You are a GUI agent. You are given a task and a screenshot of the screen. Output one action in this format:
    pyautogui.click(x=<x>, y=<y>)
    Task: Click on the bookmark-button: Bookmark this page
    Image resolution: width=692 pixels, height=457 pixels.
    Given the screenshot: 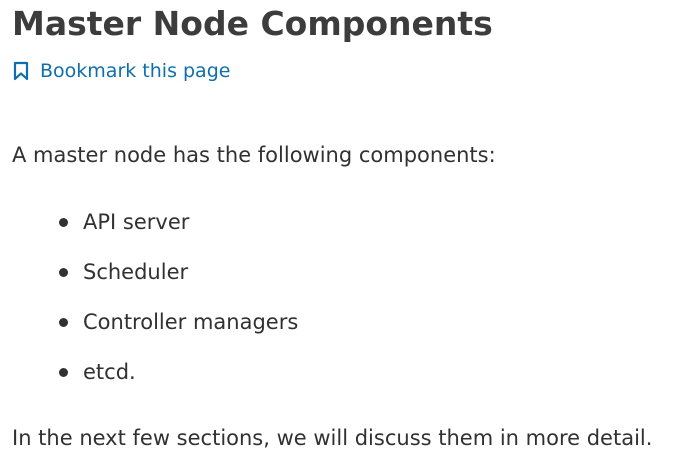 What is the action you would take?
    pyautogui.click(x=121, y=71)
    